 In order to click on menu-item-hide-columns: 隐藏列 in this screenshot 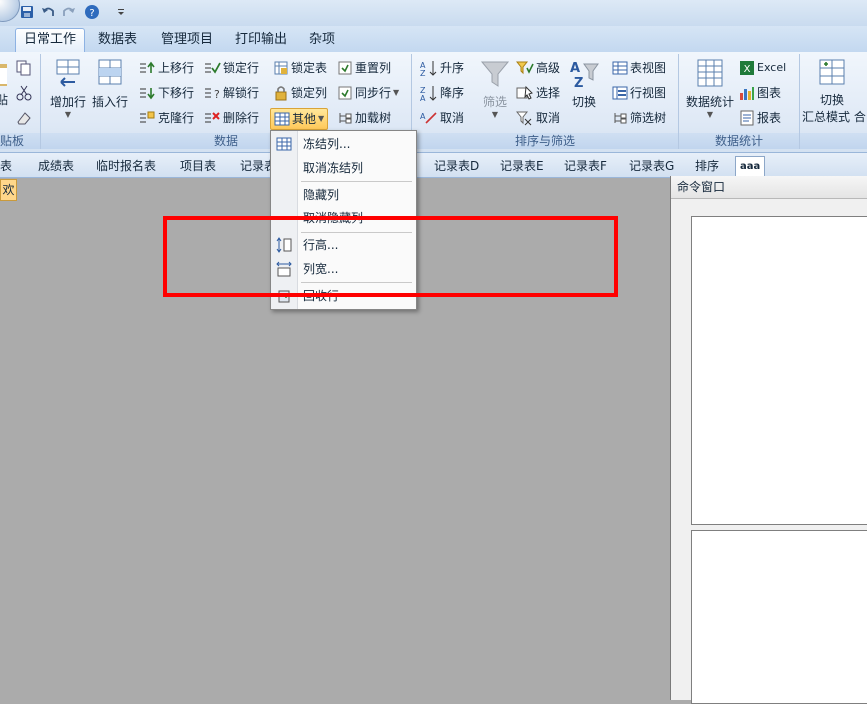, I will do `click(343, 195)`.